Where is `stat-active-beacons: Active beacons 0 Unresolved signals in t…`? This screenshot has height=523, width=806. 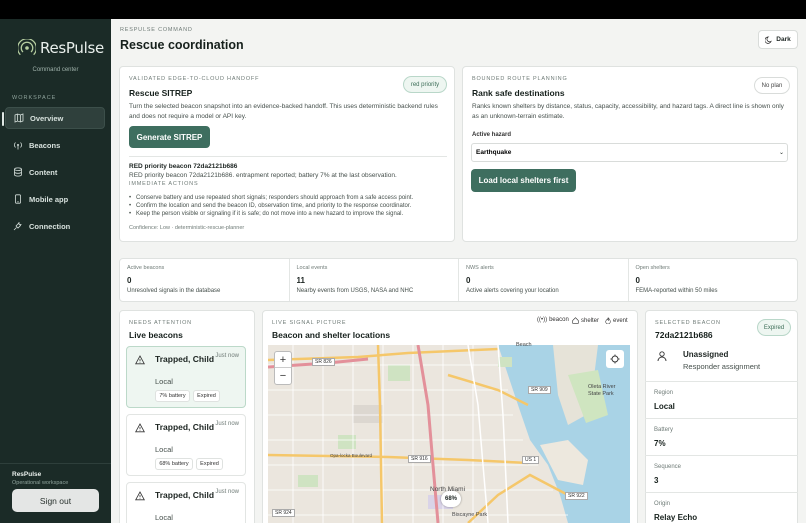 stat-active-beacons: Active beacons 0 Unresolved signals in t… is located at coordinates (205, 280).